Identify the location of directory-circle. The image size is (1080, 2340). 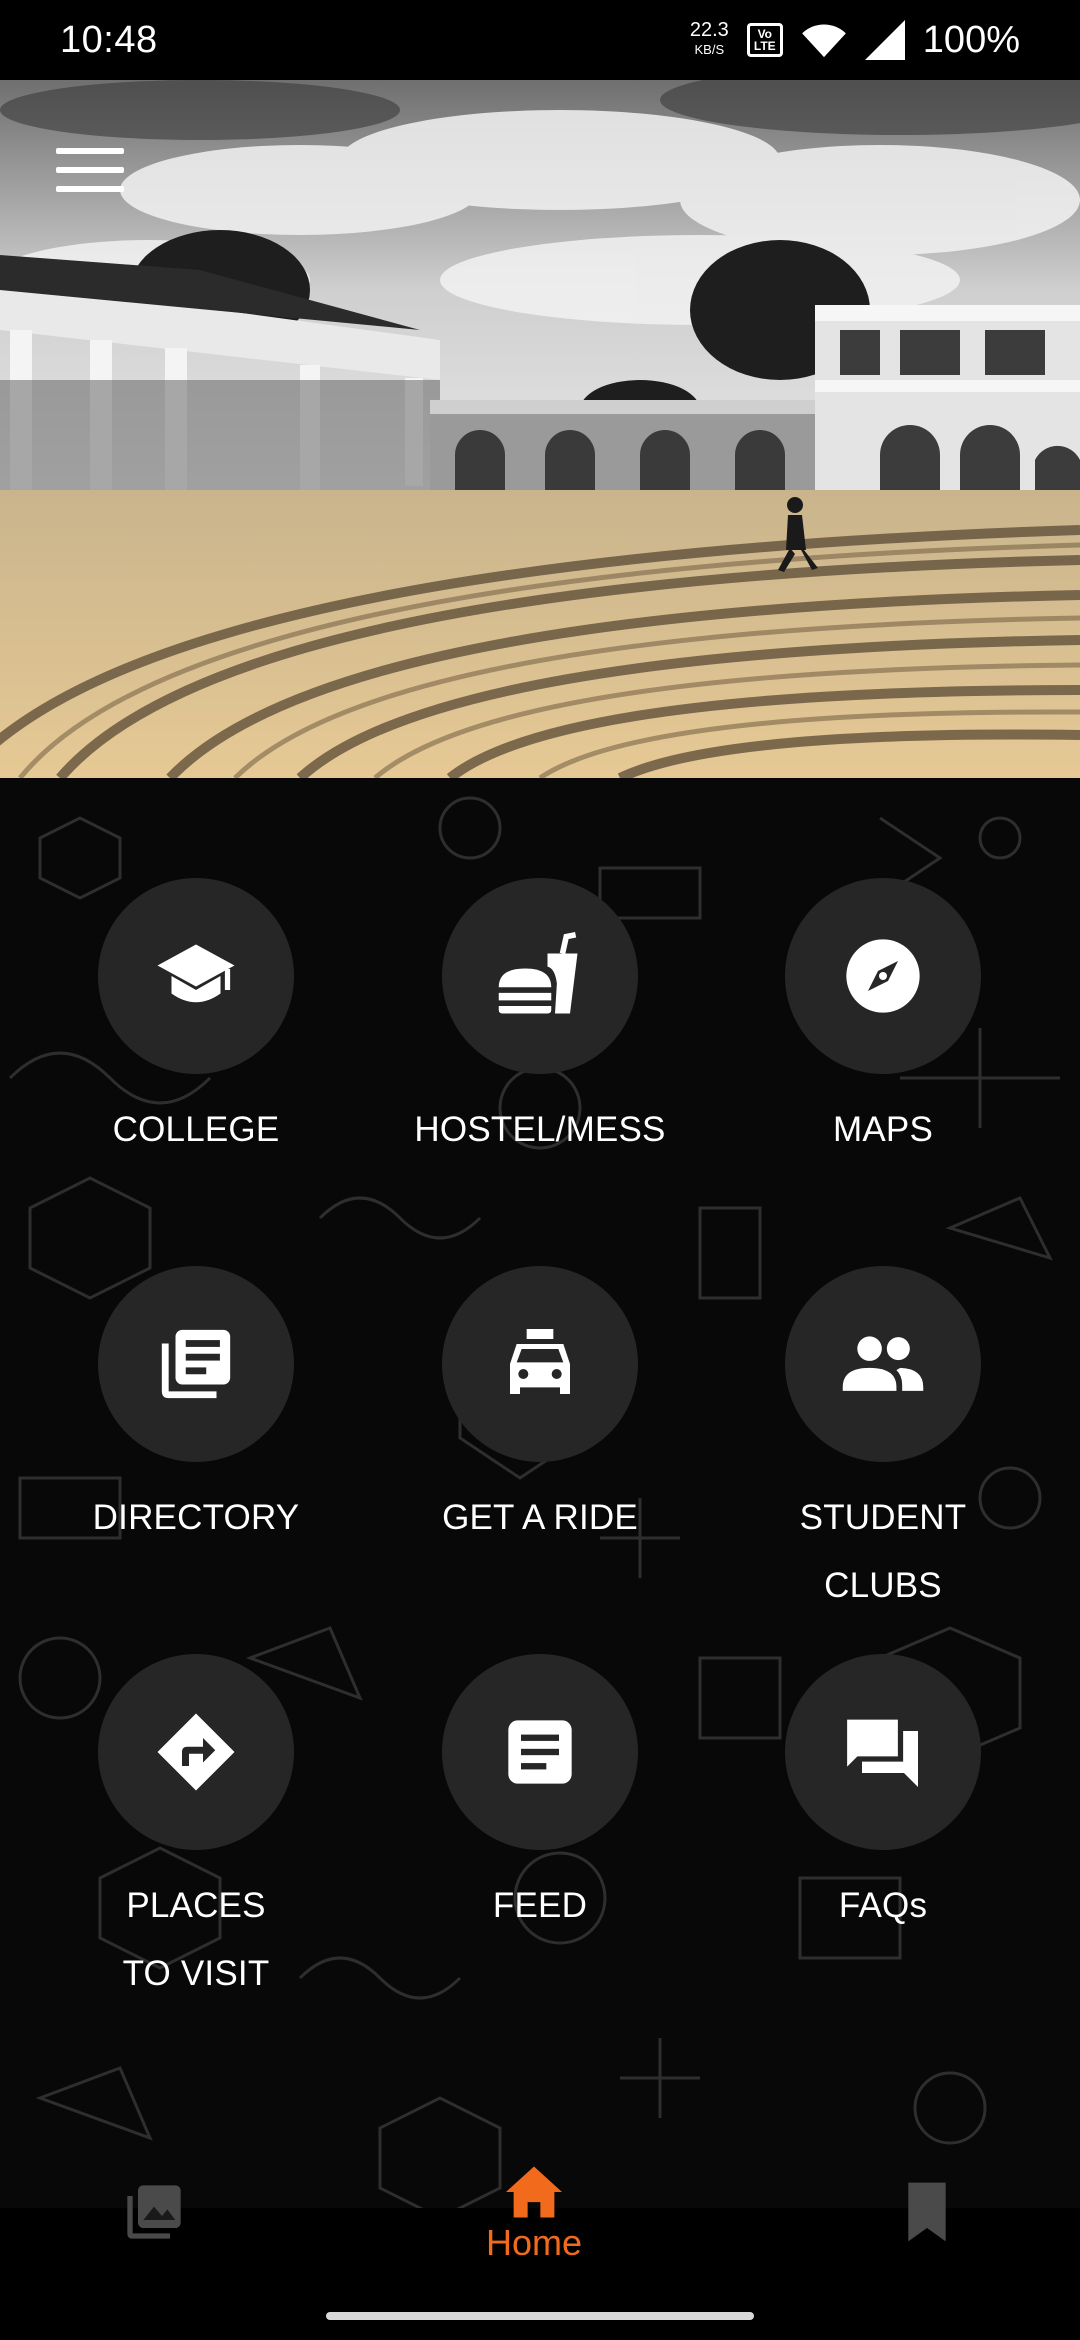
(196, 1364).